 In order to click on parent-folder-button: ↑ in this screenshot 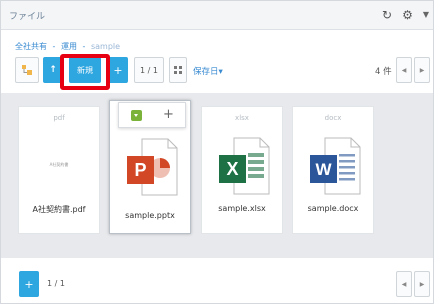, I will do `click(53, 70)`.